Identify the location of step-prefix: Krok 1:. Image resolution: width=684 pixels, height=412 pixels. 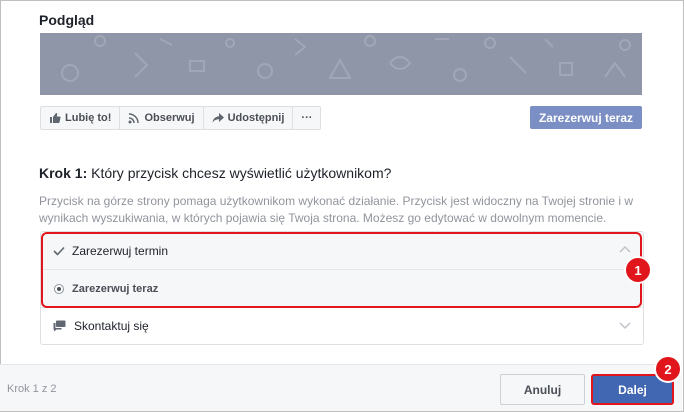
(63, 173).